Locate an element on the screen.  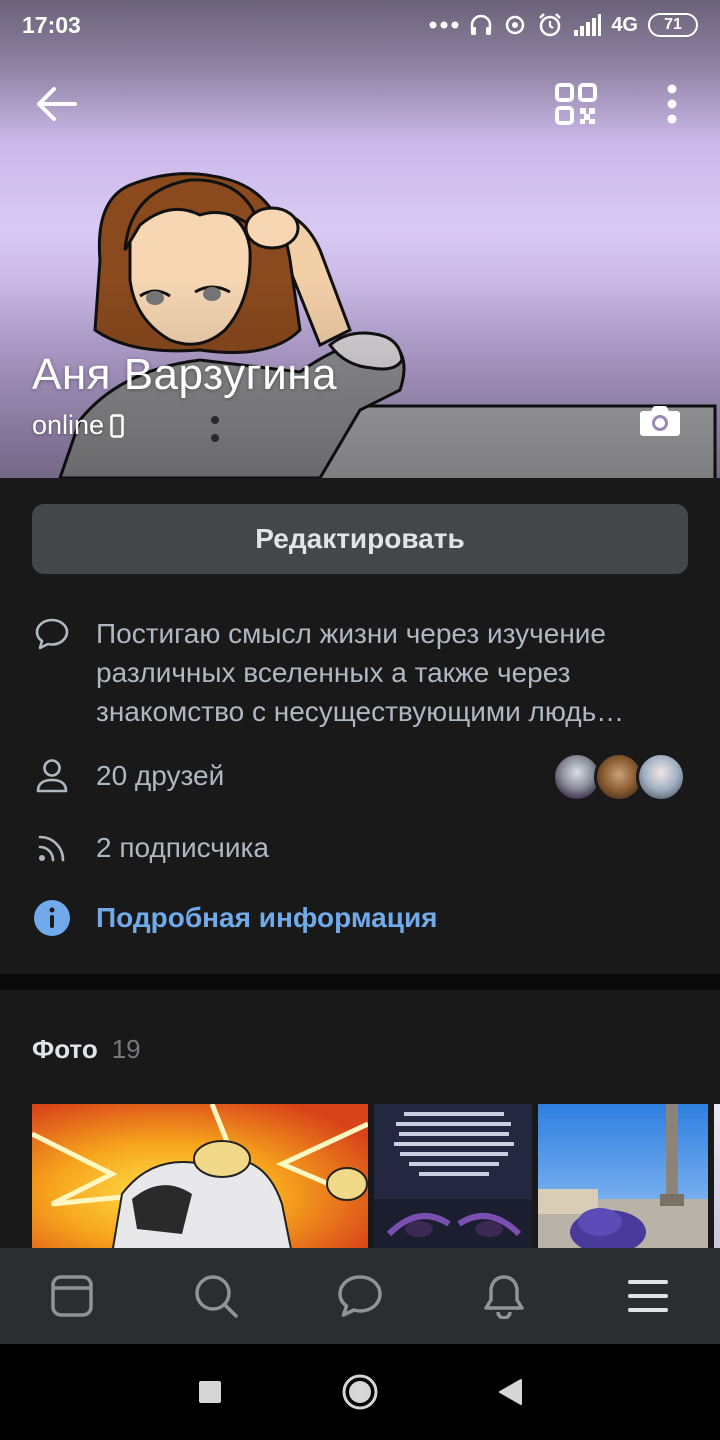
change-cover-button is located at coordinates (660, 420).